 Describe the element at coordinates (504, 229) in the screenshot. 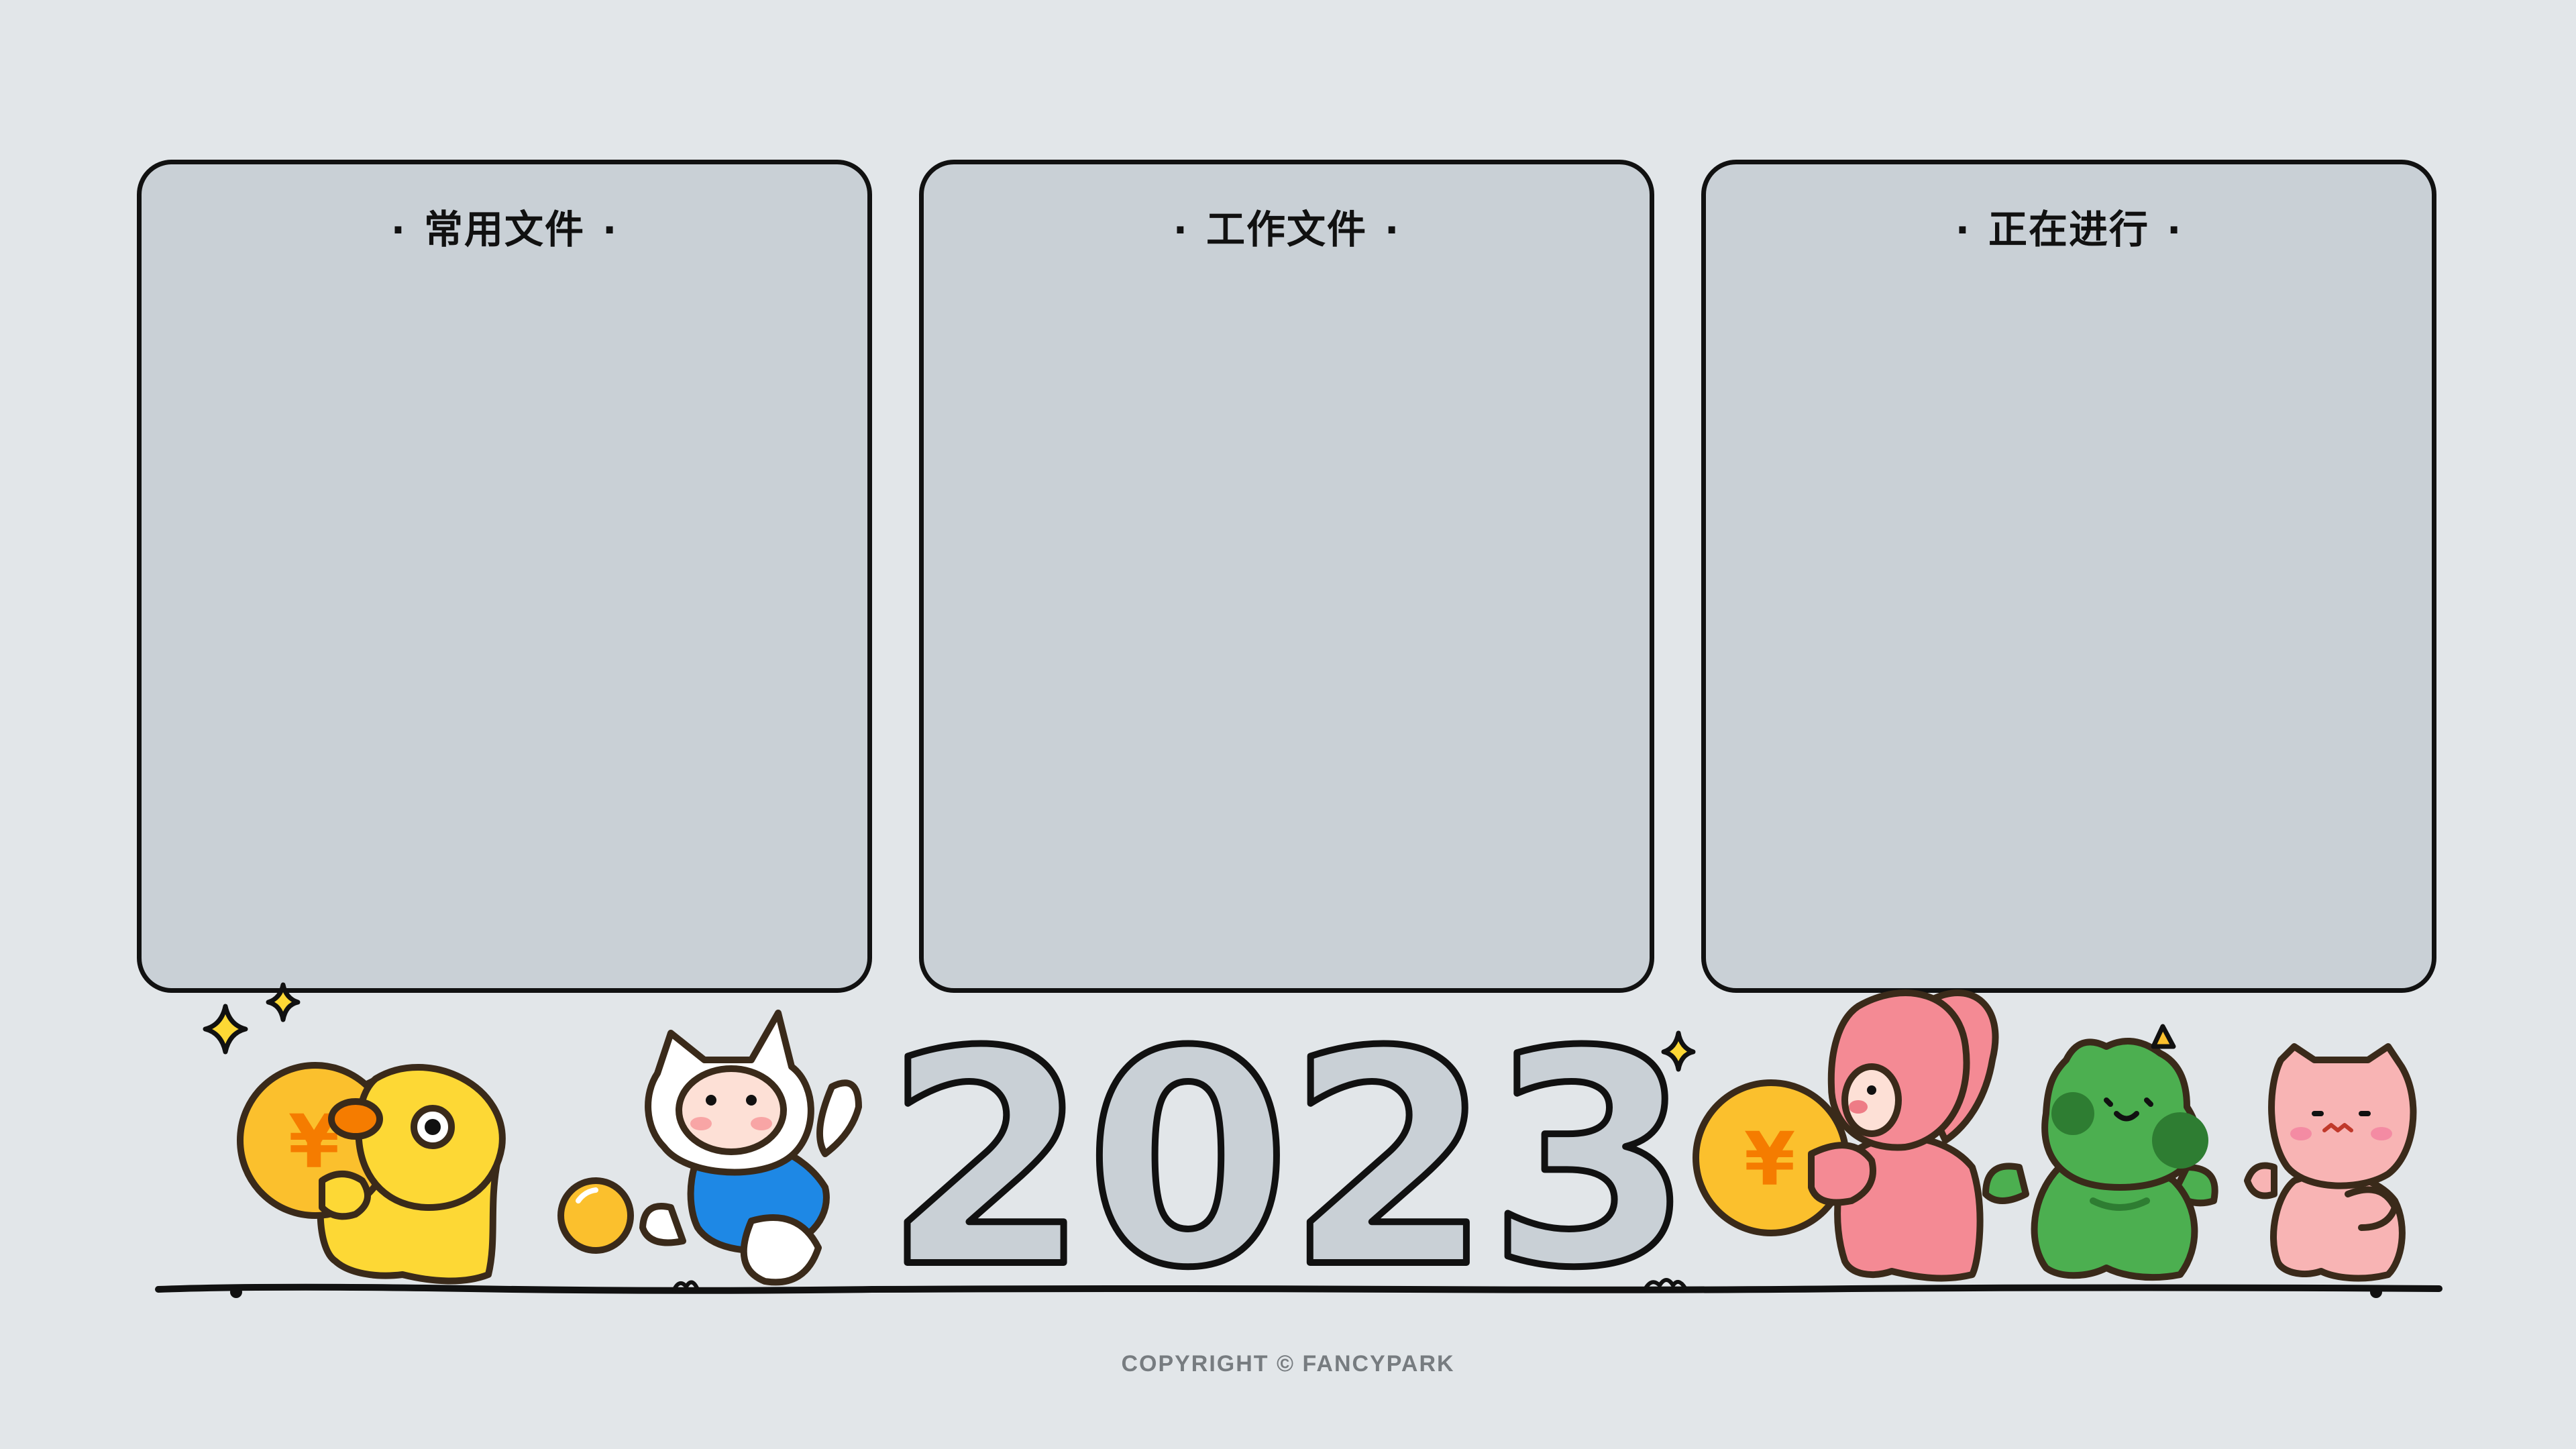

I see `panel-title-text: 常用文件` at that location.